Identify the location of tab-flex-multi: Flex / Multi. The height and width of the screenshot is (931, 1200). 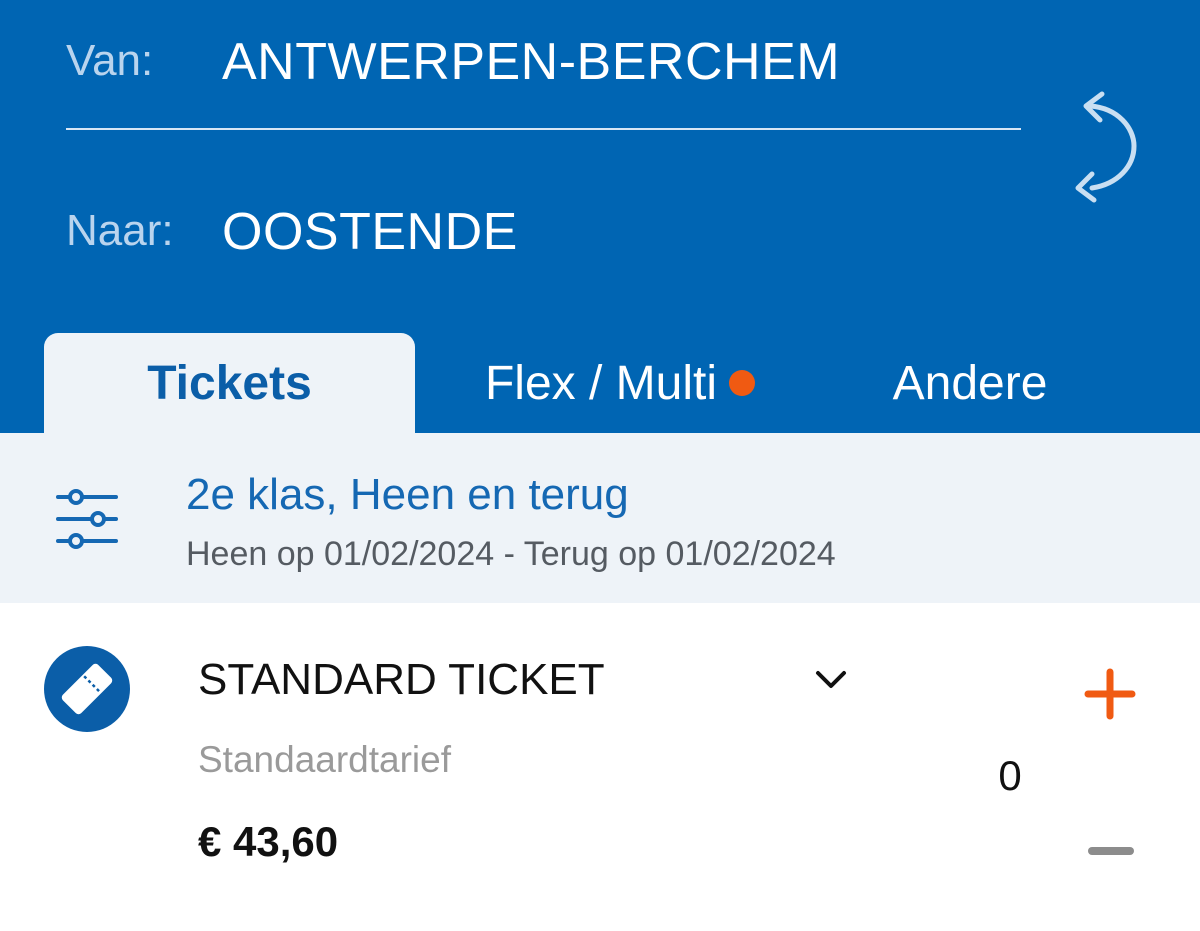
(620, 383).